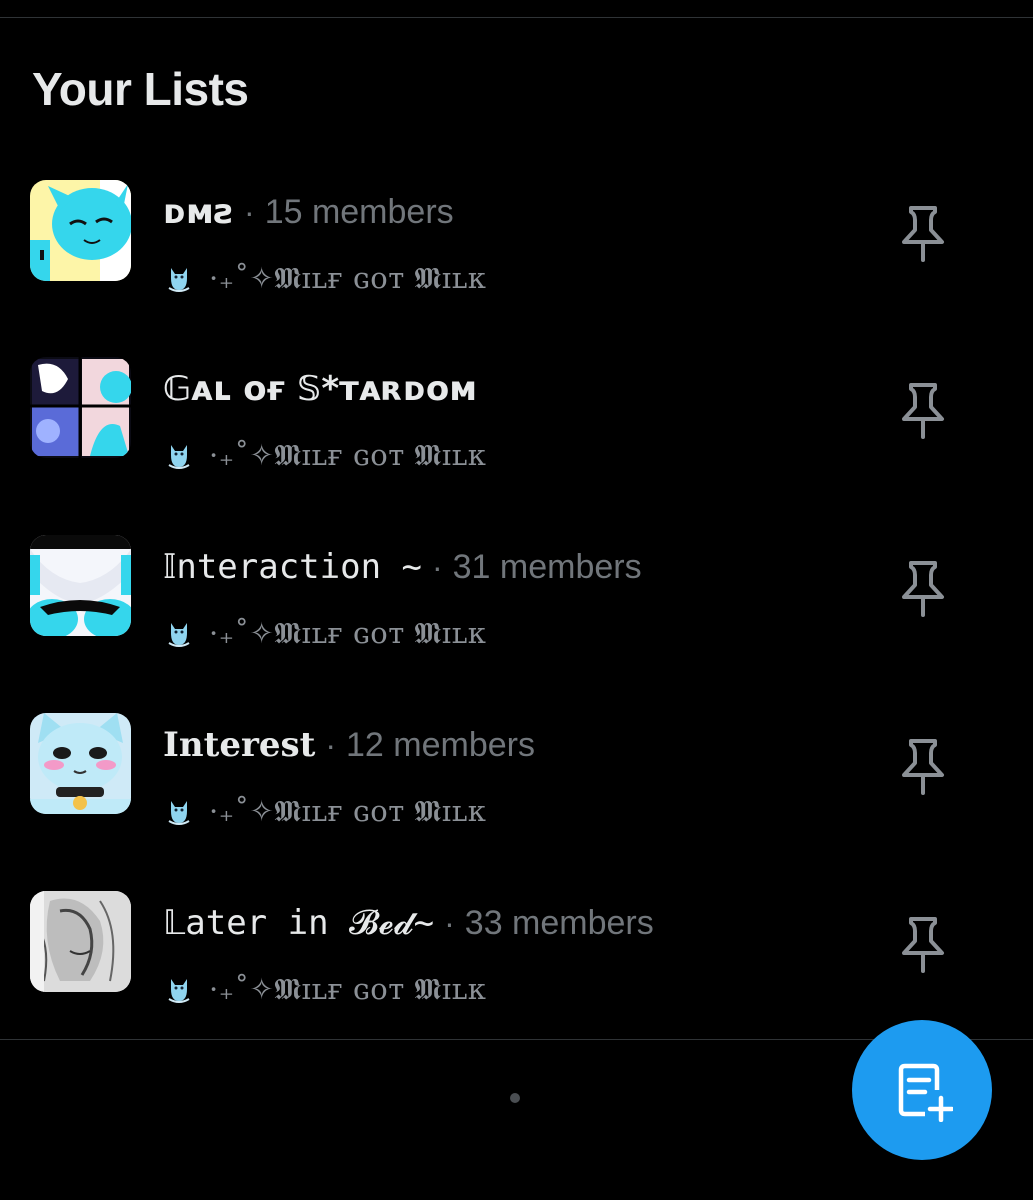 This screenshot has height=1200, width=1033. I want to click on member-count: 33 members, so click(559, 923).